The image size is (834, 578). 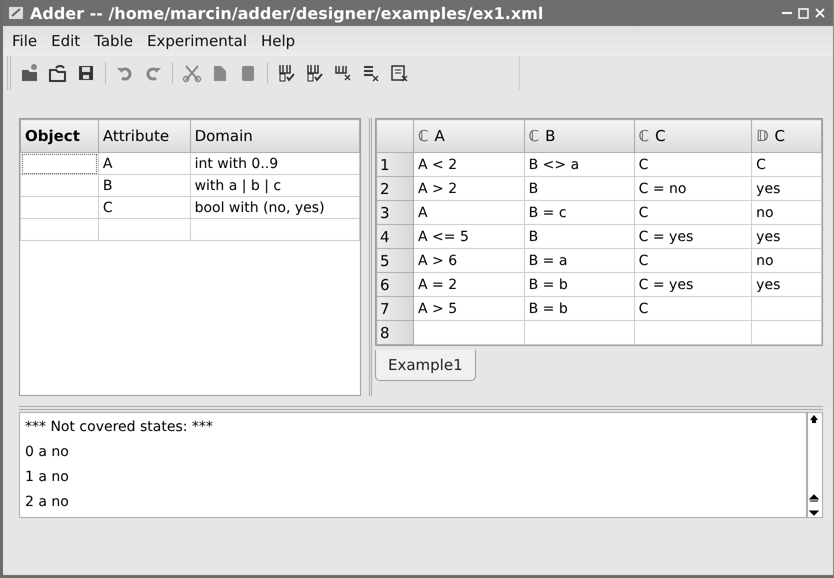 What do you see at coordinates (144, 136) in the screenshot?
I see `column-header: Attribute` at bounding box center [144, 136].